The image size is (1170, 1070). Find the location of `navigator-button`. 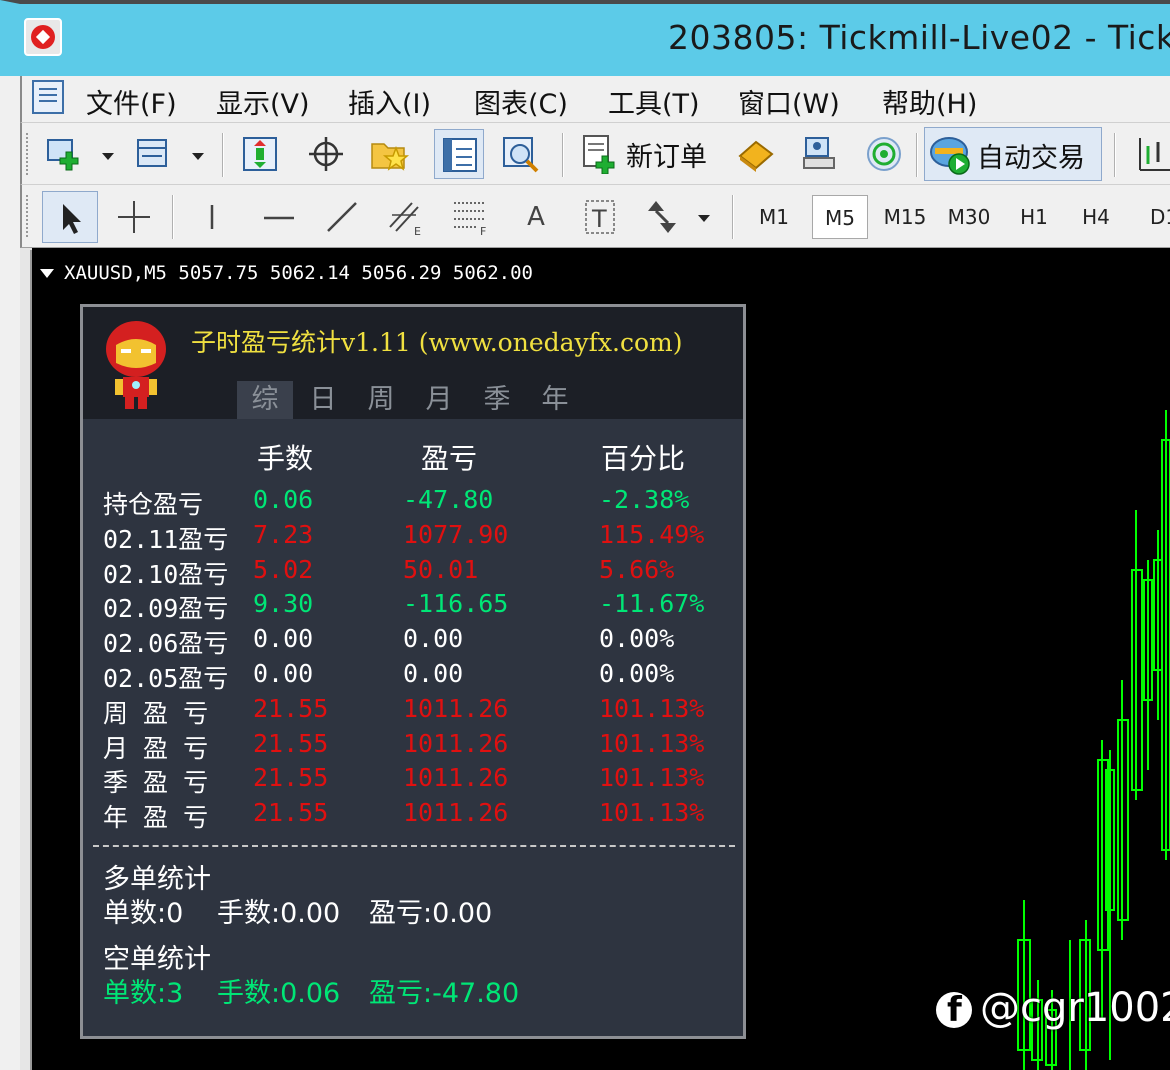

navigator-button is located at coordinates (390, 154).